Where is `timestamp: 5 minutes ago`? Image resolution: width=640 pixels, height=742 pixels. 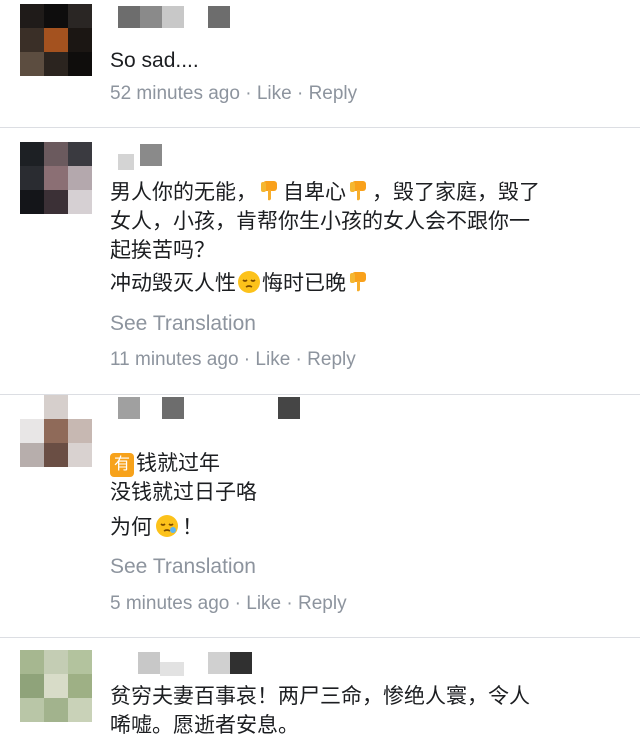
timestamp: 5 minutes ago is located at coordinates (170, 603).